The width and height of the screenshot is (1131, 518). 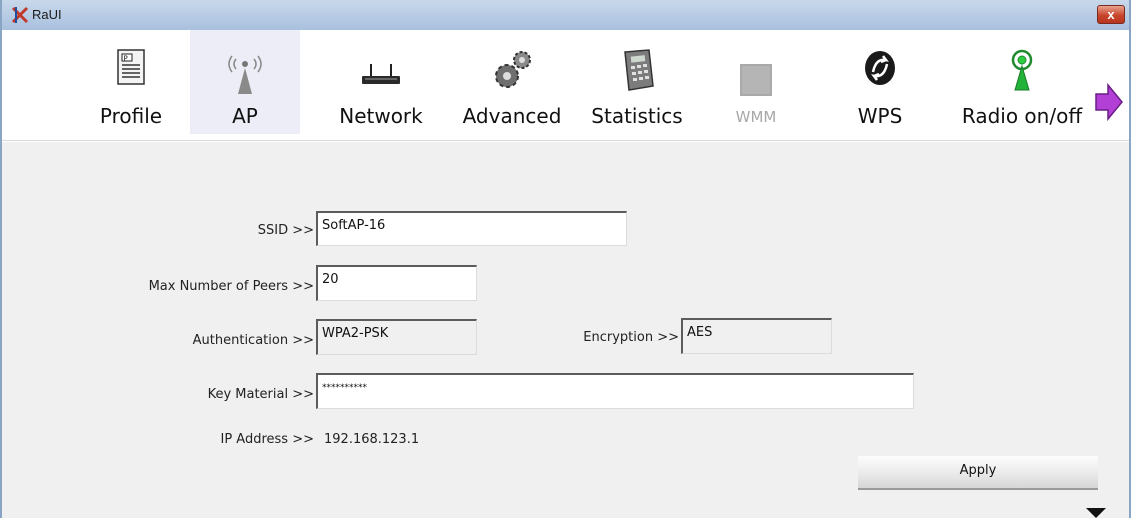 What do you see at coordinates (1022, 70) in the screenshot?
I see `radio-icon` at bounding box center [1022, 70].